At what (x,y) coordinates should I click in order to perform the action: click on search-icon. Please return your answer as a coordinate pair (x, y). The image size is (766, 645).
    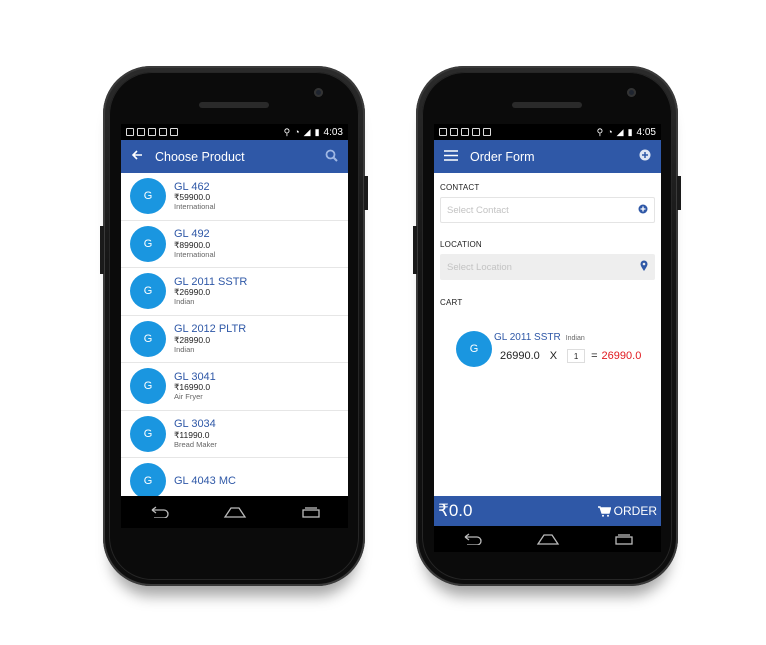
    Looking at the image, I should click on (331, 157).